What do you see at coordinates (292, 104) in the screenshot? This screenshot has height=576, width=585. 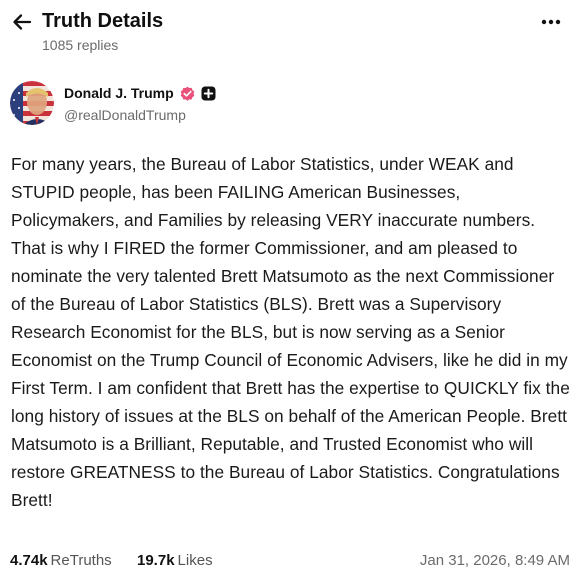 I see `post-author: Donald J. Trump @realDonaldTrump` at bounding box center [292, 104].